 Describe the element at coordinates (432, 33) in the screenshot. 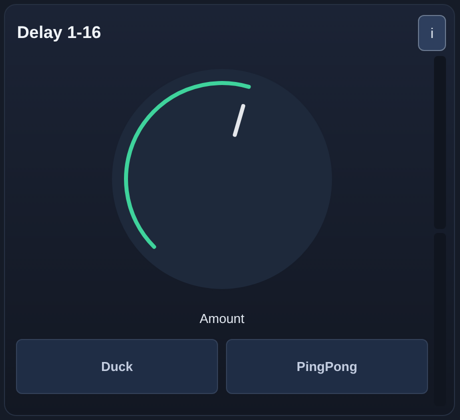

I see `info-button: i` at that location.